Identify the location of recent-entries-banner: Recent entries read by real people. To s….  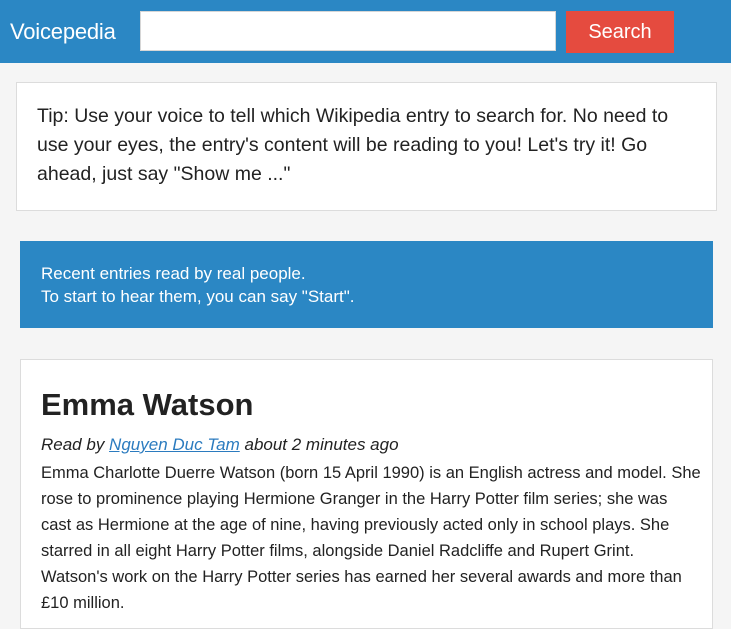
(366, 284).